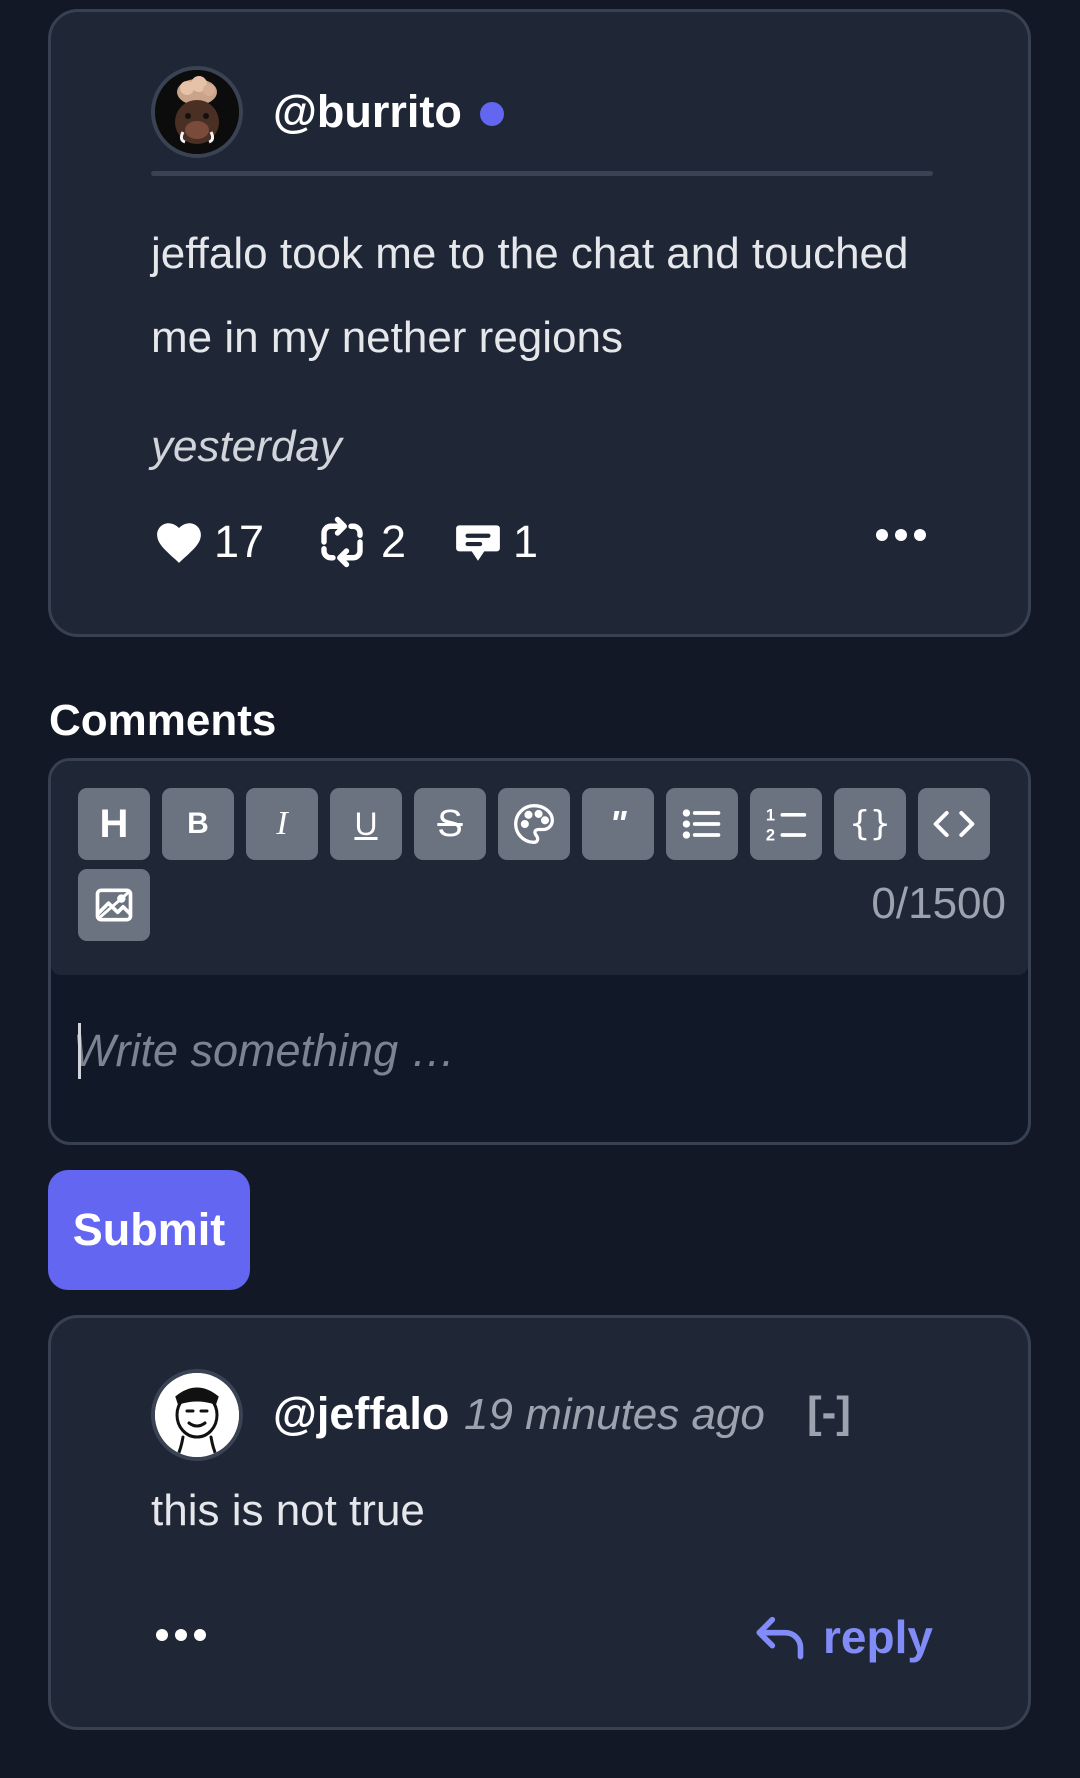 The width and height of the screenshot is (1080, 1778). I want to click on jeffalo-avatar, so click(197, 1415).